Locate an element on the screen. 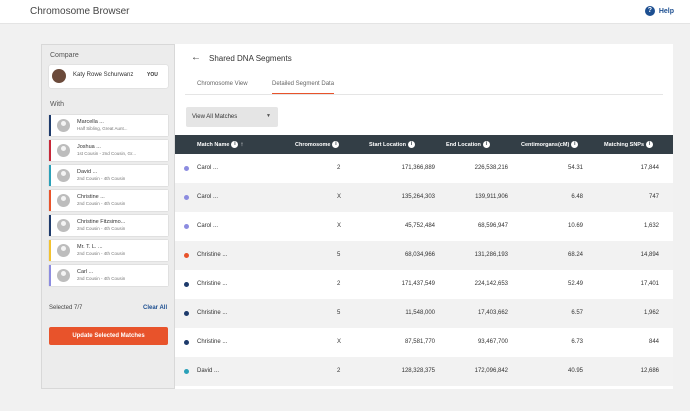 Image resolution: width=690 pixels, height=411 pixels. update-selected-matches-button: Update Selected Matches is located at coordinates (108, 336).